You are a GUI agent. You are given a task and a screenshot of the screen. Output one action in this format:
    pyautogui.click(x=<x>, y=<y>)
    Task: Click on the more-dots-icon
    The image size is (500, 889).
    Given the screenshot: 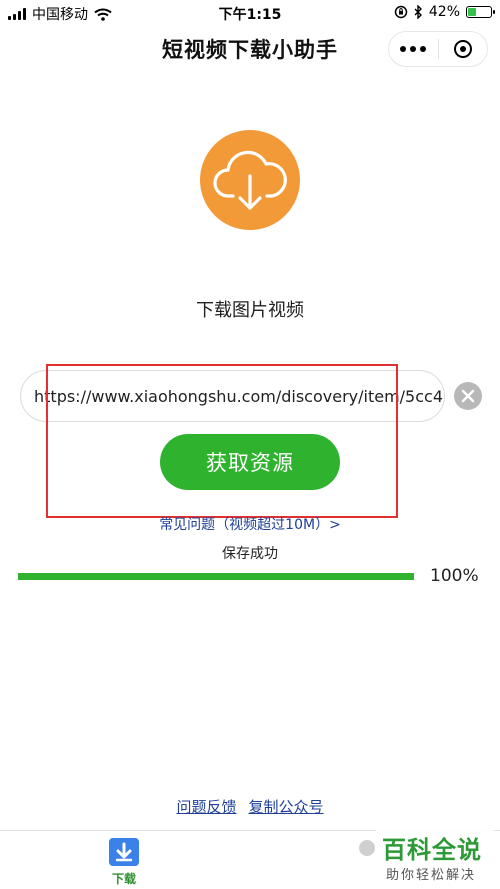 What is the action you would take?
    pyautogui.click(x=413, y=49)
    